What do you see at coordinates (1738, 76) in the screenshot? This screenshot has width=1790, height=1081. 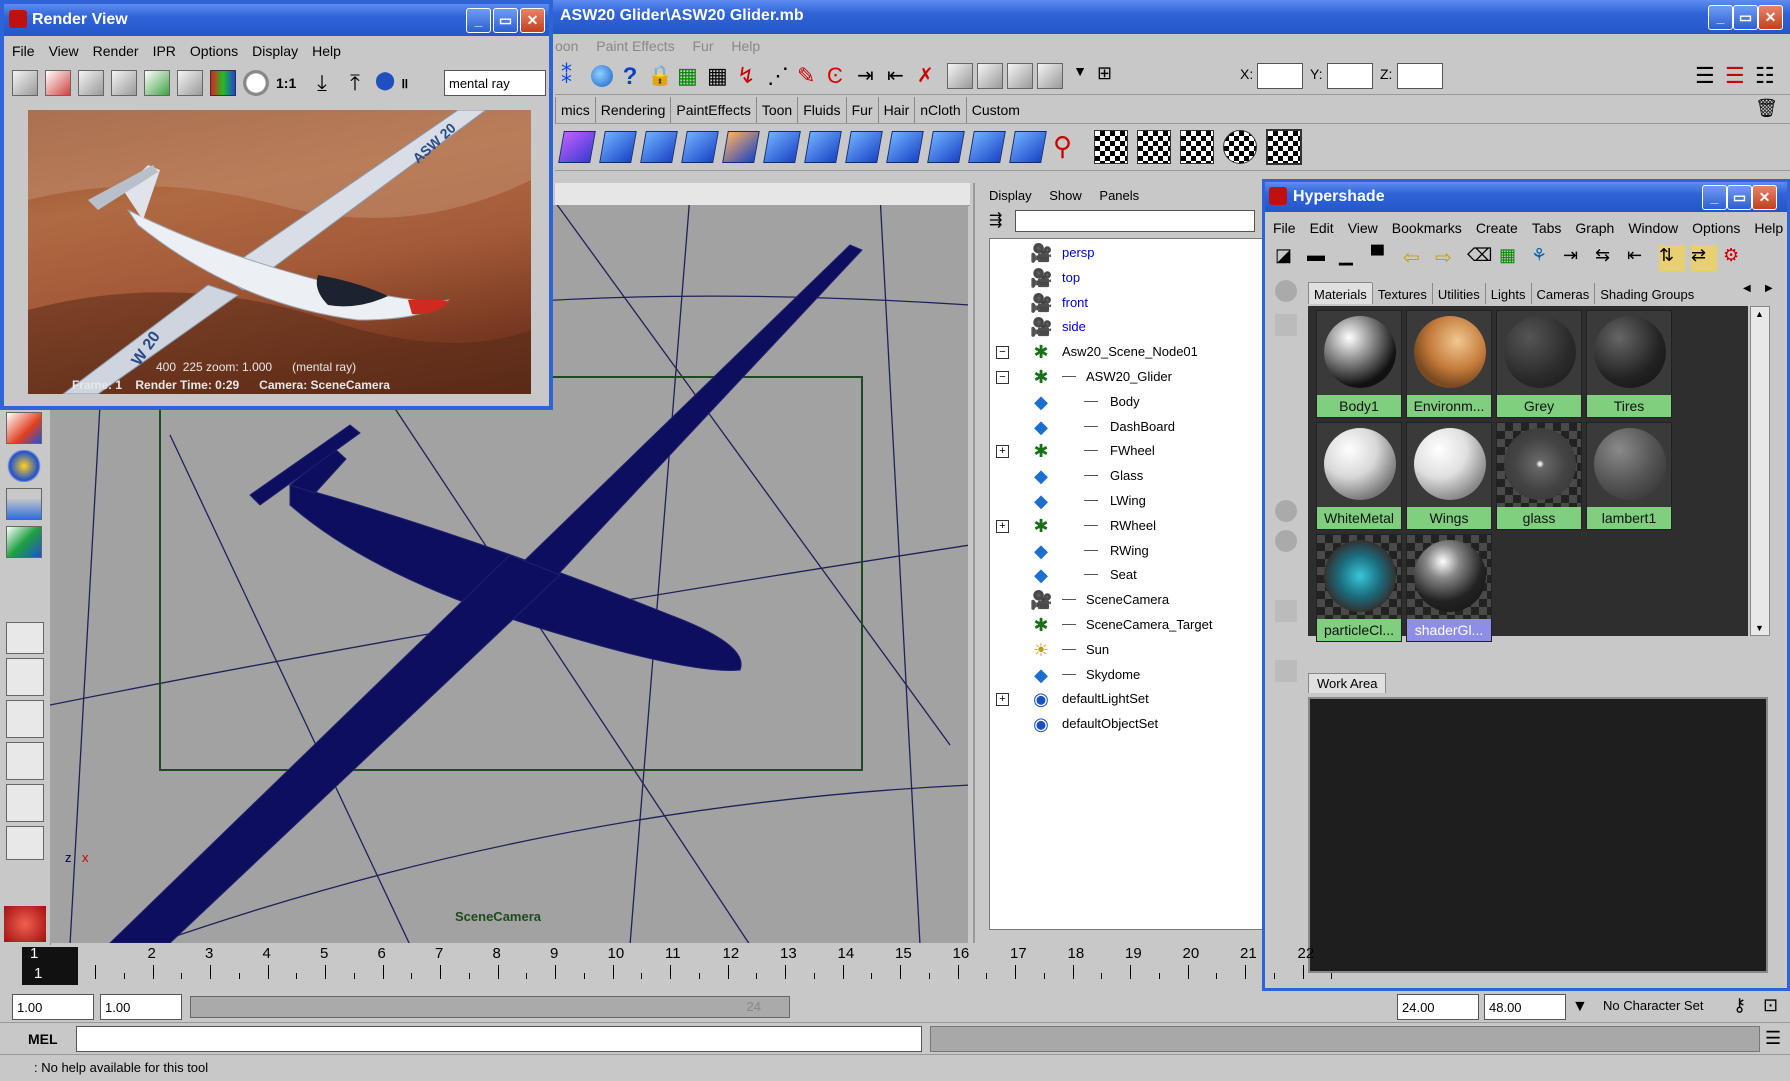 I see `layout-icon-2: ☰` at bounding box center [1738, 76].